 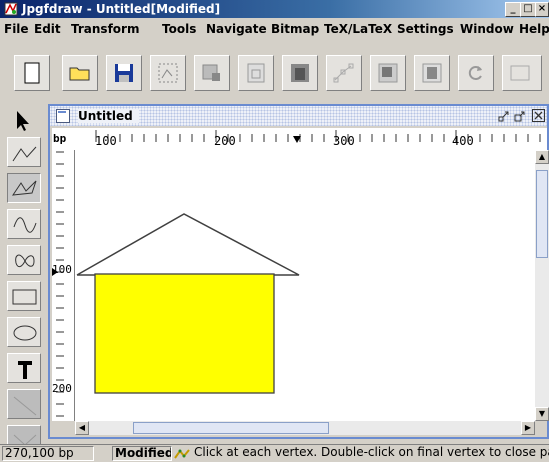 I want to click on diagonal-line-icon, so click(x=25, y=406).